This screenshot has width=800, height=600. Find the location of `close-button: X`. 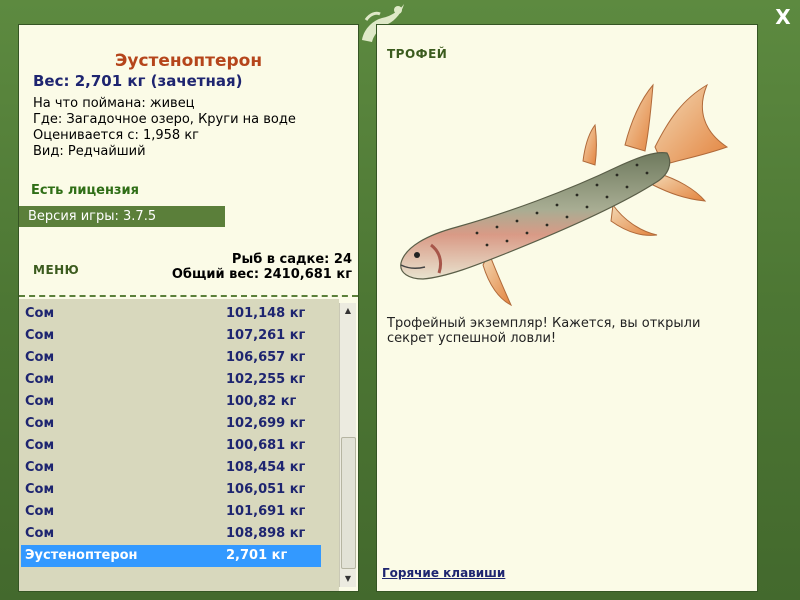

close-button: X is located at coordinates (783, 17).